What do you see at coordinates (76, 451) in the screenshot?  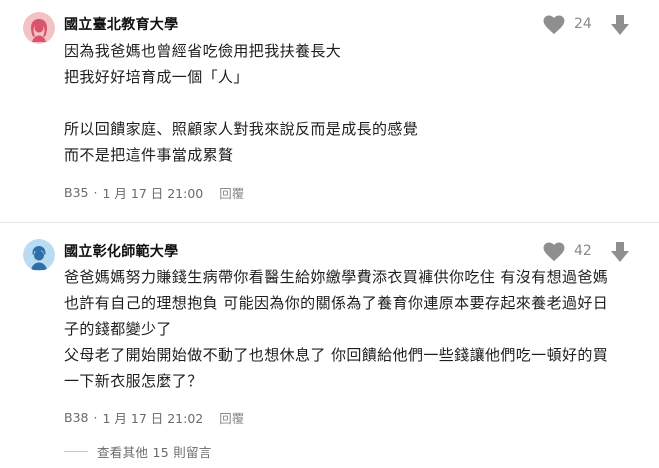 I see `more-replies-divider` at bounding box center [76, 451].